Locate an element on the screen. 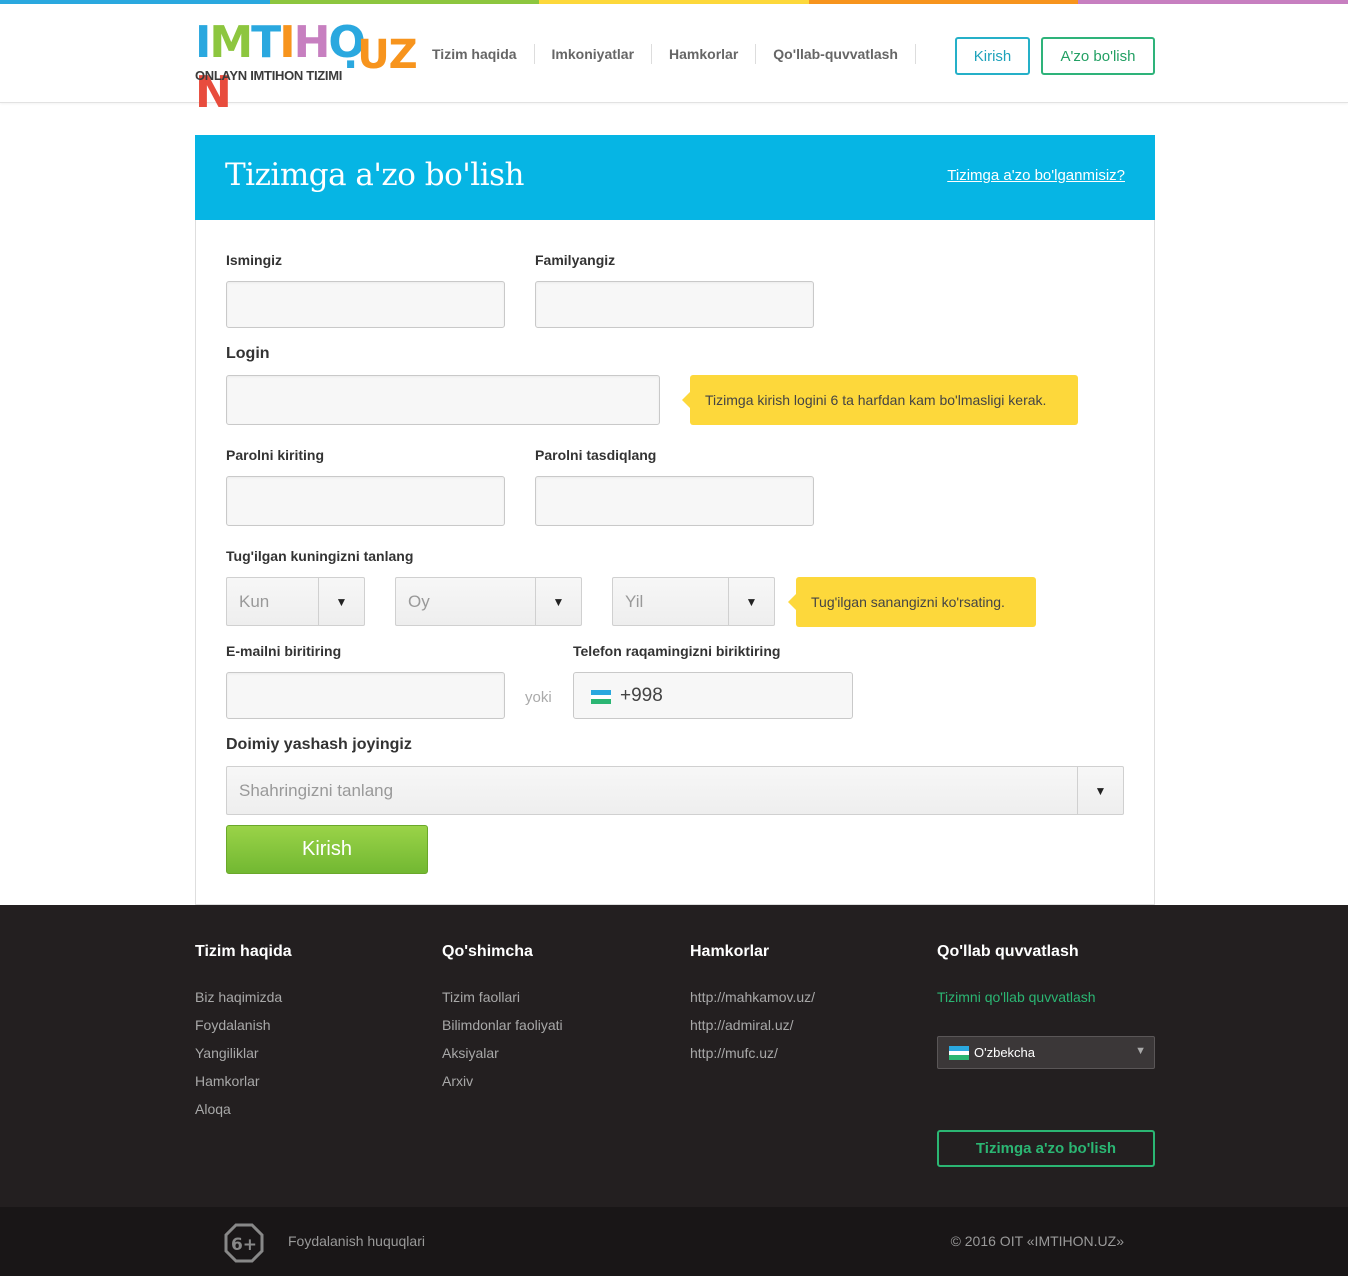 Image resolution: width=1348 pixels, height=1276 pixels. nav-item-about: Tizim haqida is located at coordinates (475, 54).